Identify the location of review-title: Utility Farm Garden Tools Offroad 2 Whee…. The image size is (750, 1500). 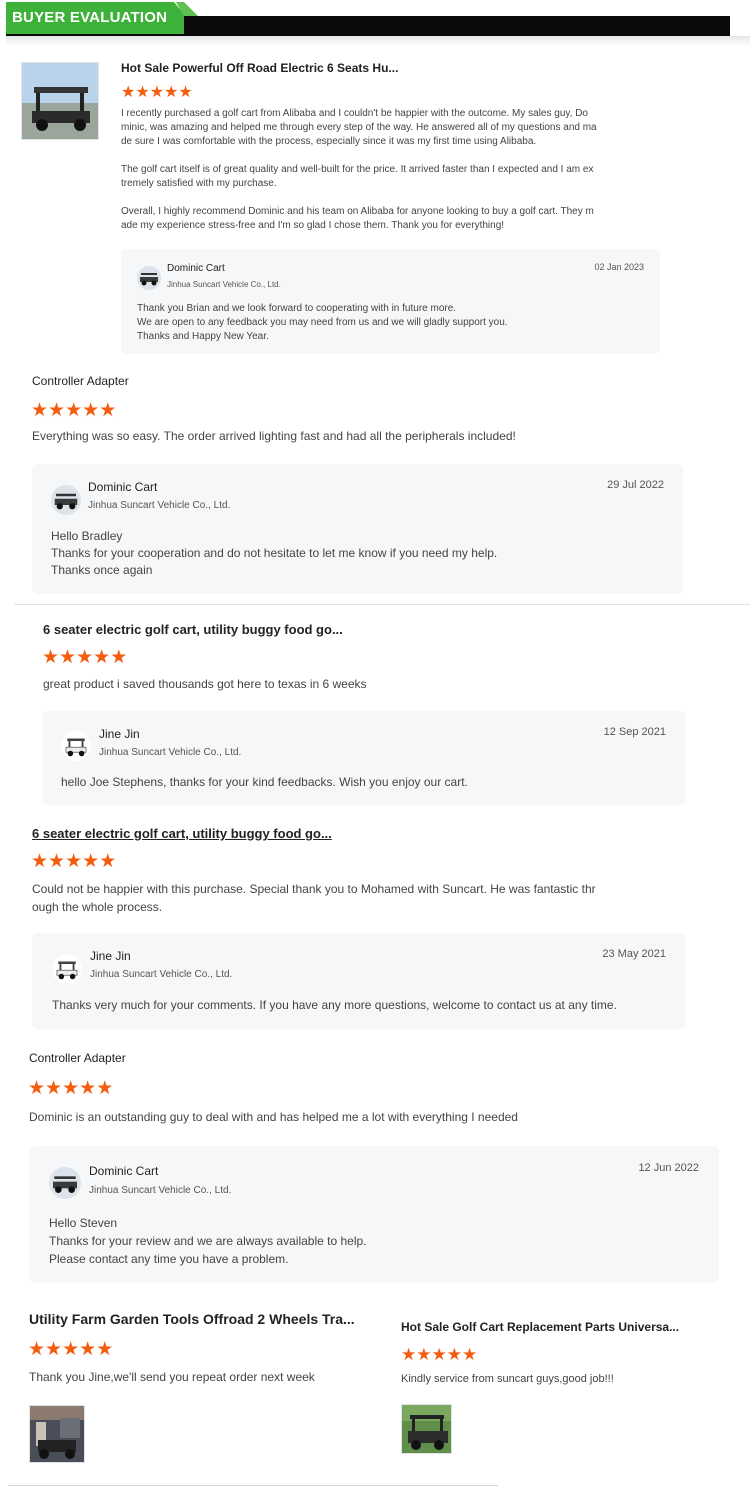
(192, 1319).